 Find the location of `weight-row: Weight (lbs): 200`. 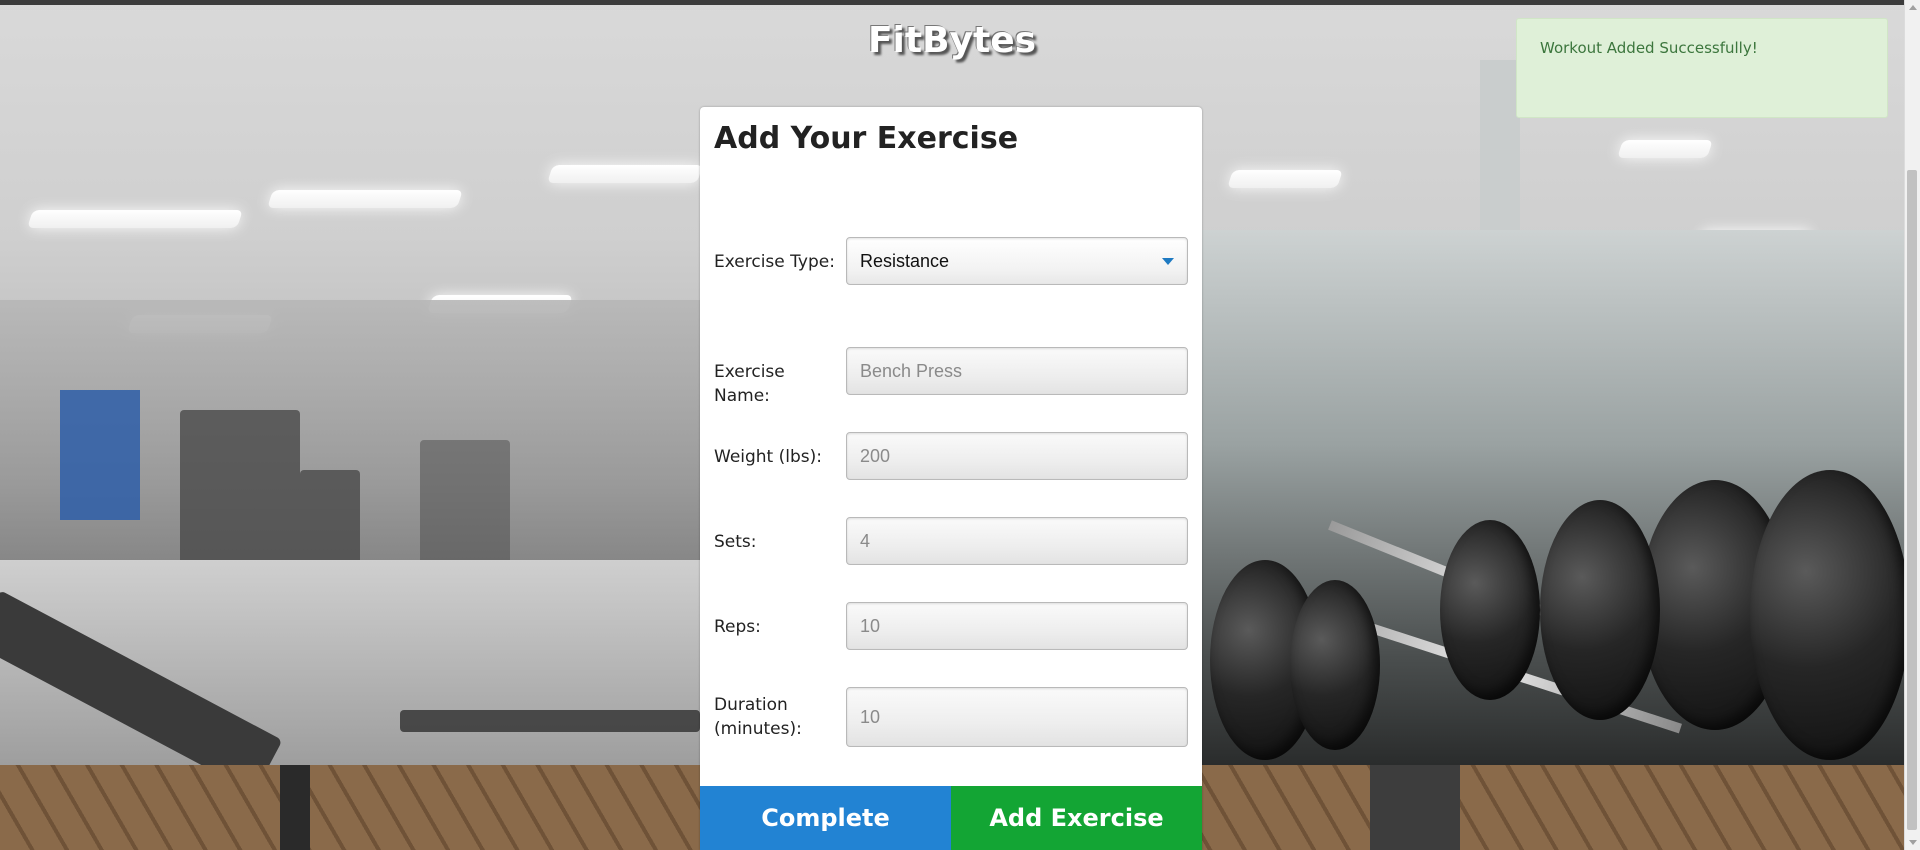

weight-row: Weight (lbs): 200 is located at coordinates (951, 457).